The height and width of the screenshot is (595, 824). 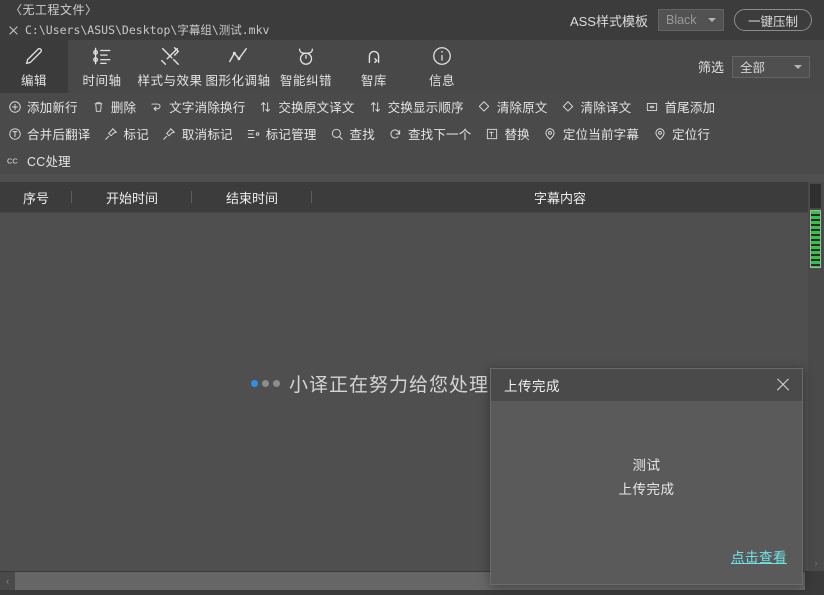 I want to click on action-locate-line: 定位行, so click(x=681, y=133).